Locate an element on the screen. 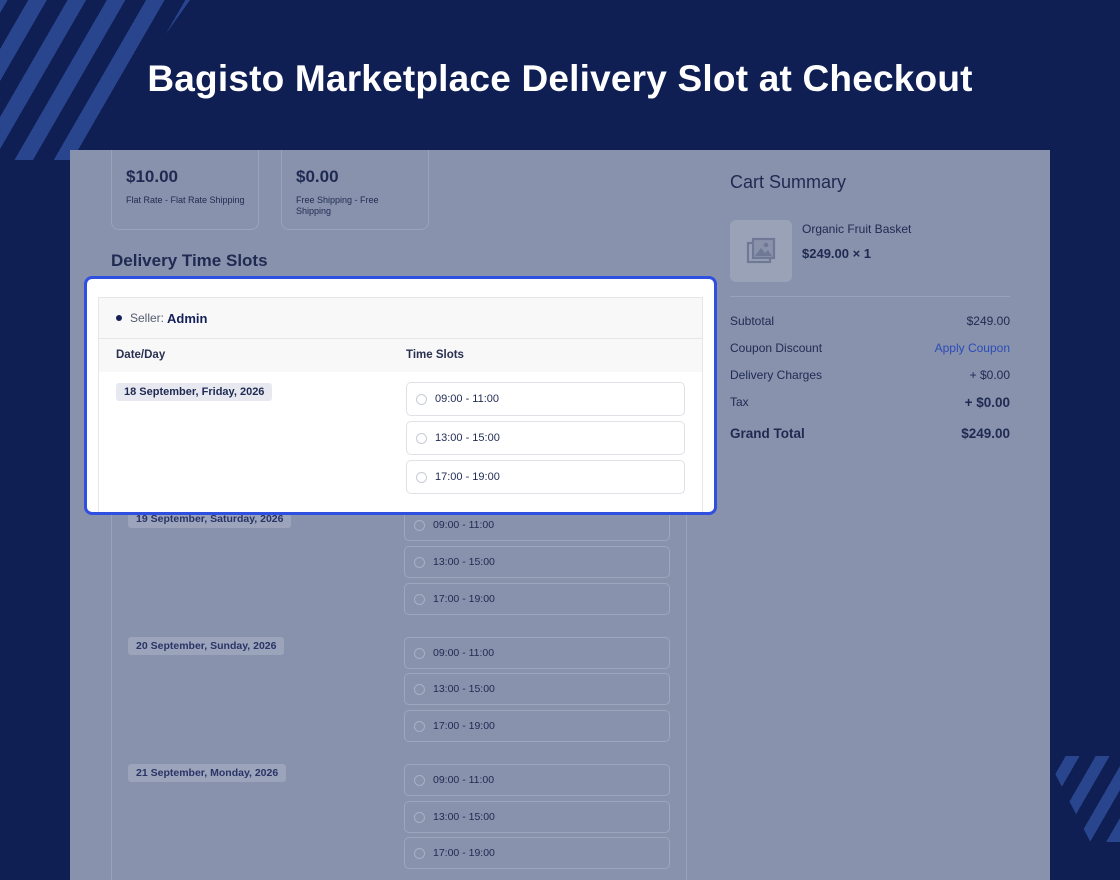 This screenshot has height=880, width=1120. seller-row: Seller: Admin is located at coordinates (400, 318).